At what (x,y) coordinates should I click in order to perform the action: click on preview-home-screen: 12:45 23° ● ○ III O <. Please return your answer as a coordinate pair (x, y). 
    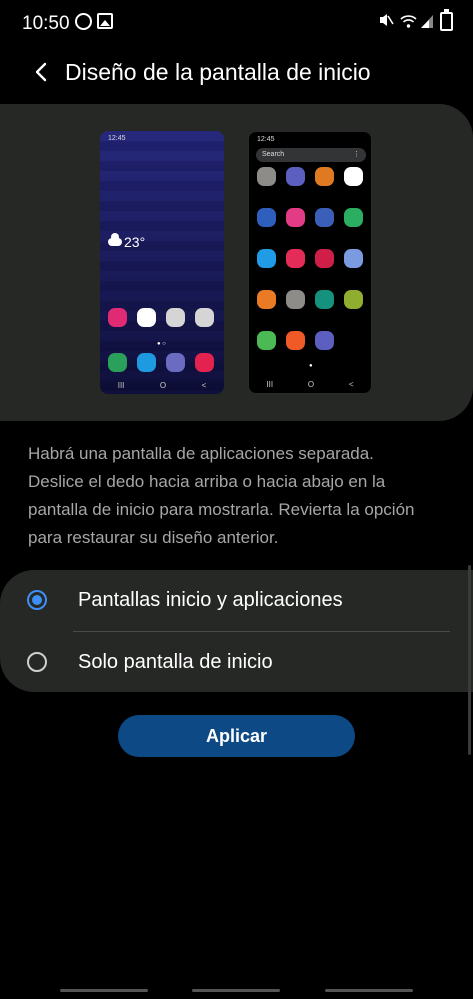
    Looking at the image, I should click on (162, 262).